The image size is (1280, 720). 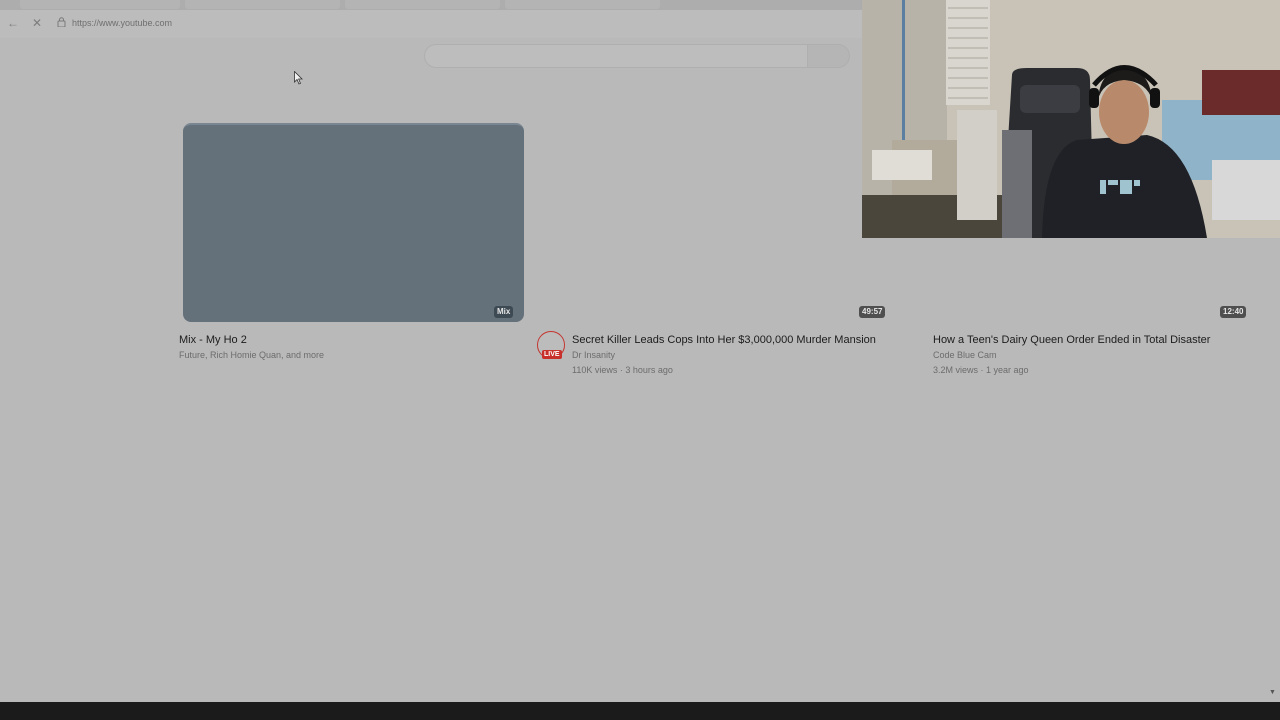 What do you see at coordinates (640, 711) in the screenshot?
I see `taskbar` at bounding box center [640, 711].